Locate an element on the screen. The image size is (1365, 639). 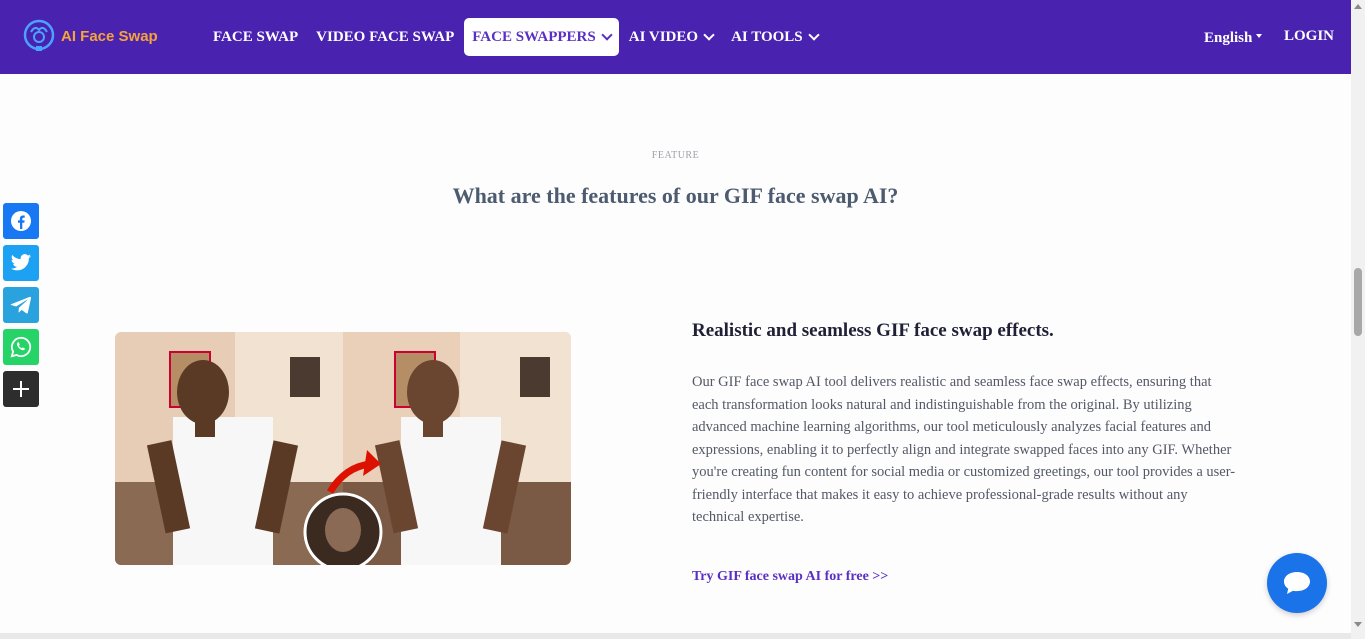
try-gif-face-swap-link: Try GIF face swap AI for free >> is located at coordinates (790, 577).